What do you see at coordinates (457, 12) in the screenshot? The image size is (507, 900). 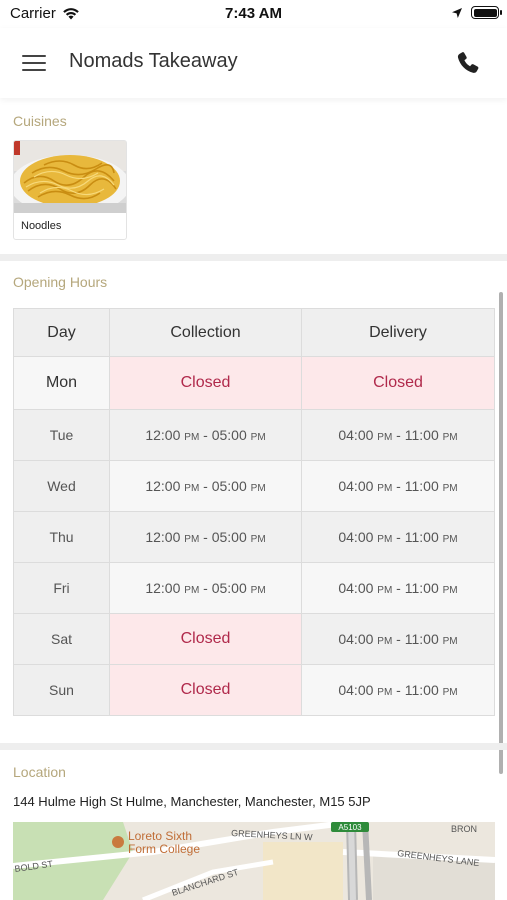 I see `location-arrow-icon` at bounding box center [457, 12].